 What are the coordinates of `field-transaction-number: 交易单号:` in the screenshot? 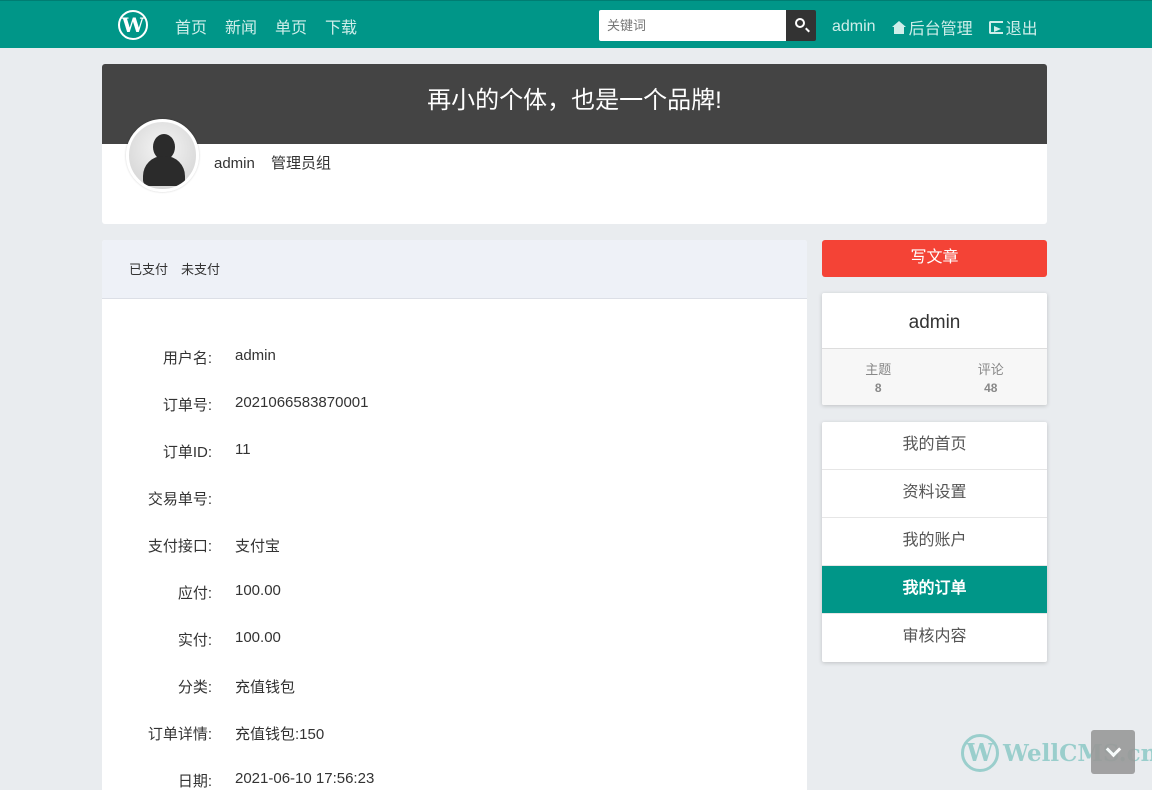 It's located at (179, 499).